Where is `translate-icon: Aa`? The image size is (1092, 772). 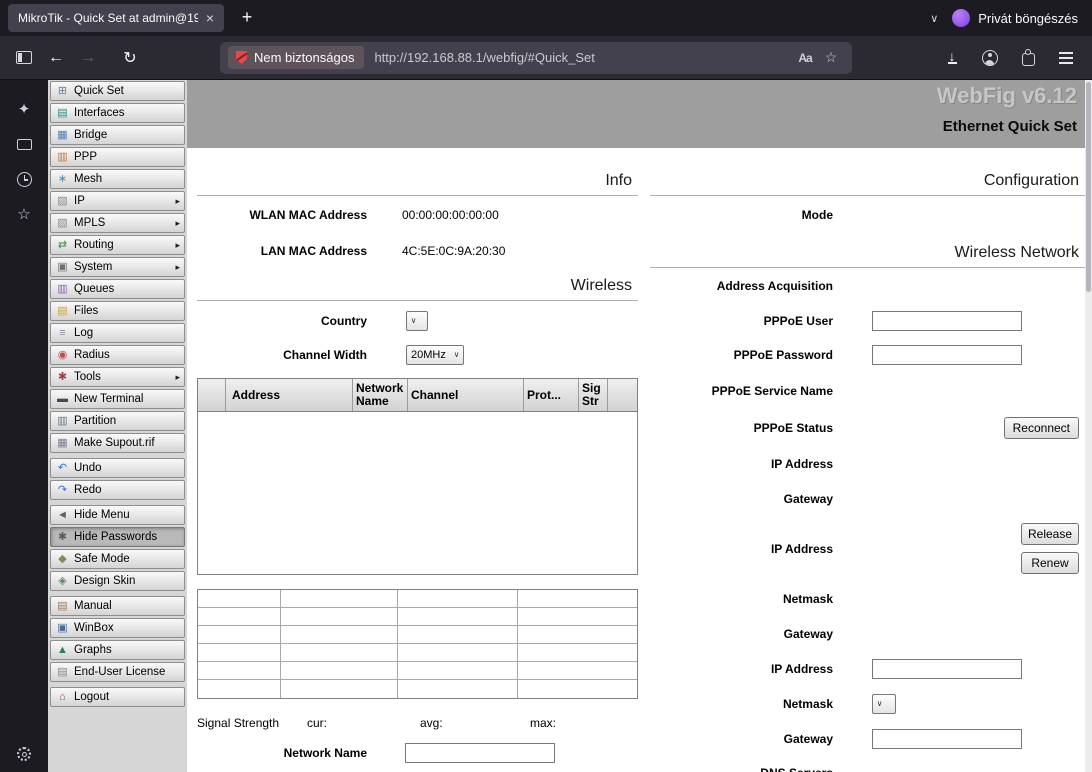
translate-icon: Aa is located at coordinates (805, 58).